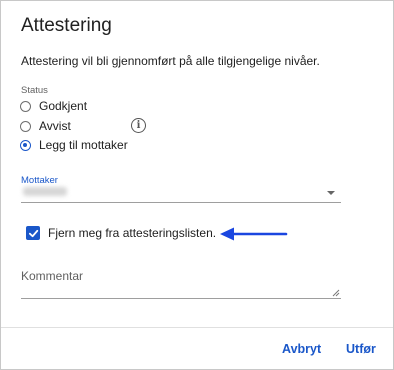 The width and height of the screenshot is (394, 370). What do you see at coordinates (34, 90) in the screenshot?
I see `status-label: Status` at bounding box center [34, 90].